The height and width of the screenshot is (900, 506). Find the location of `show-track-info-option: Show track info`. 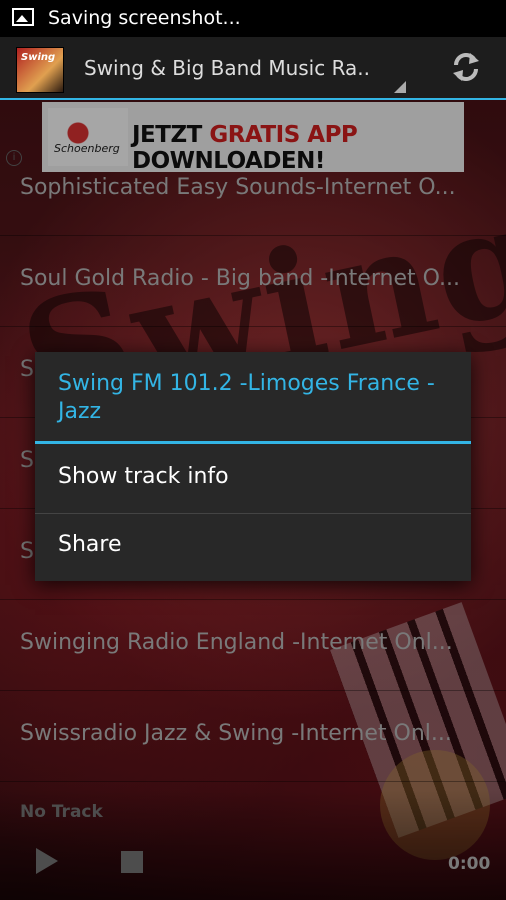

show-track-info-option: Show track info is located at coordinates (253, 479).